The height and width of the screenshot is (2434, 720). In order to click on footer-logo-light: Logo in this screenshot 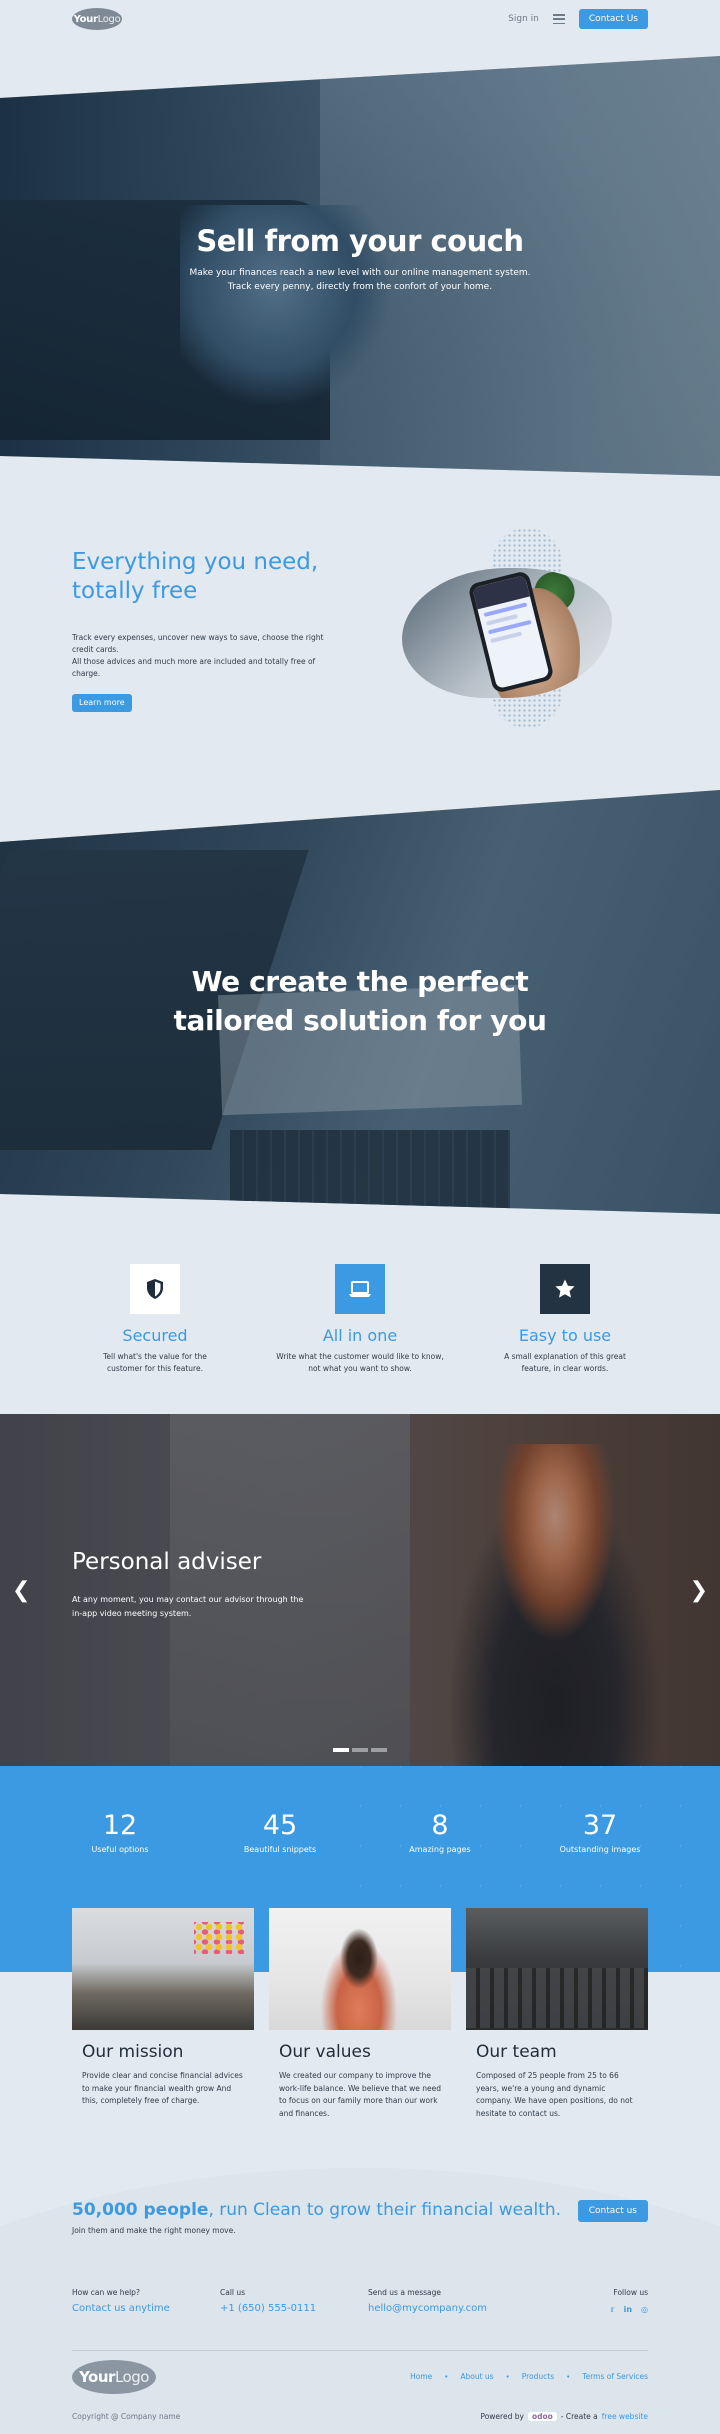, I will do `click(131, 2377)`.